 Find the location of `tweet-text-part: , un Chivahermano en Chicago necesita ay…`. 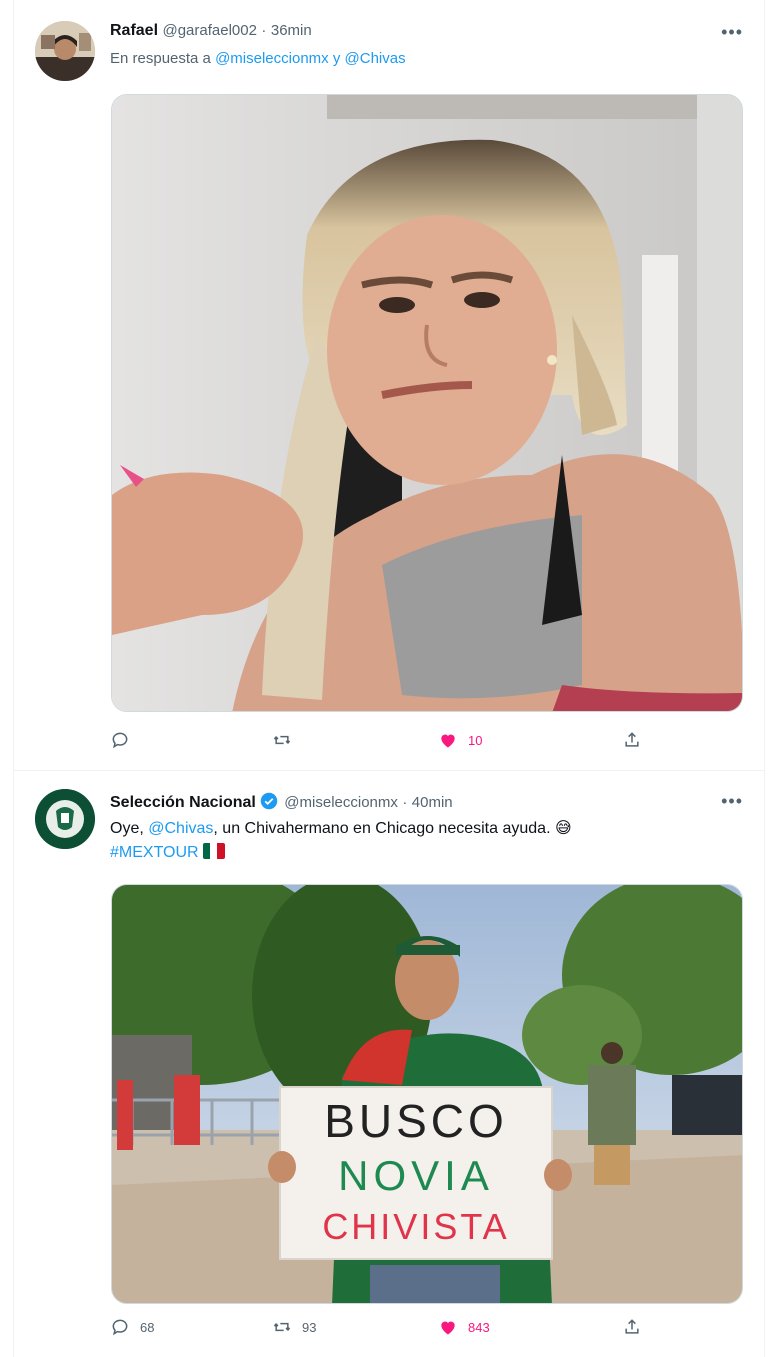

tweet-text-part: , un Chivahermano en Chicago necesita ay… is located at coordinates (382, 828).